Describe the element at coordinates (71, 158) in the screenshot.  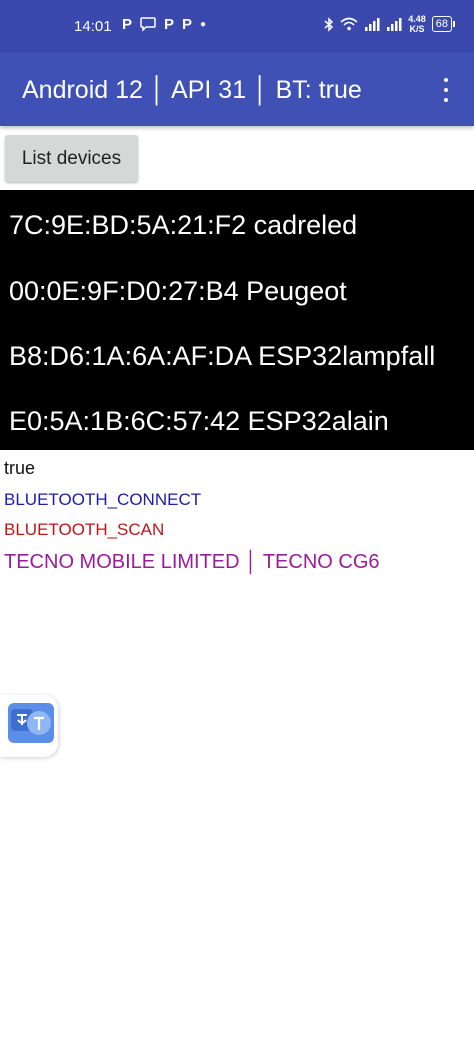
I see `list-devices-button: List devices` at that location.